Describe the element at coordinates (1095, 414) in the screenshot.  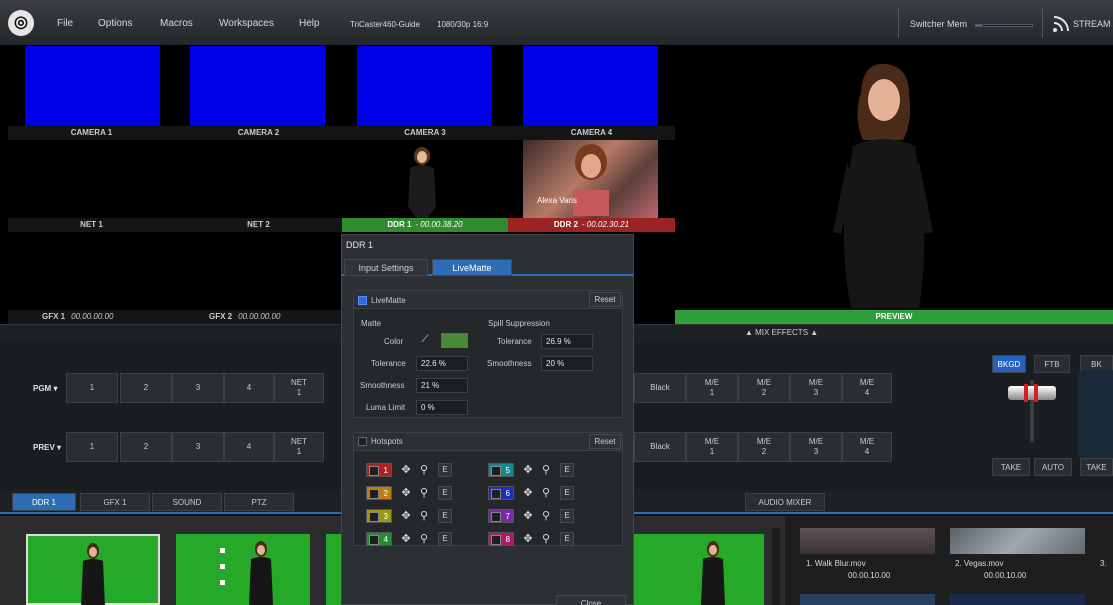
I see `transition-thumbnail` at that location.